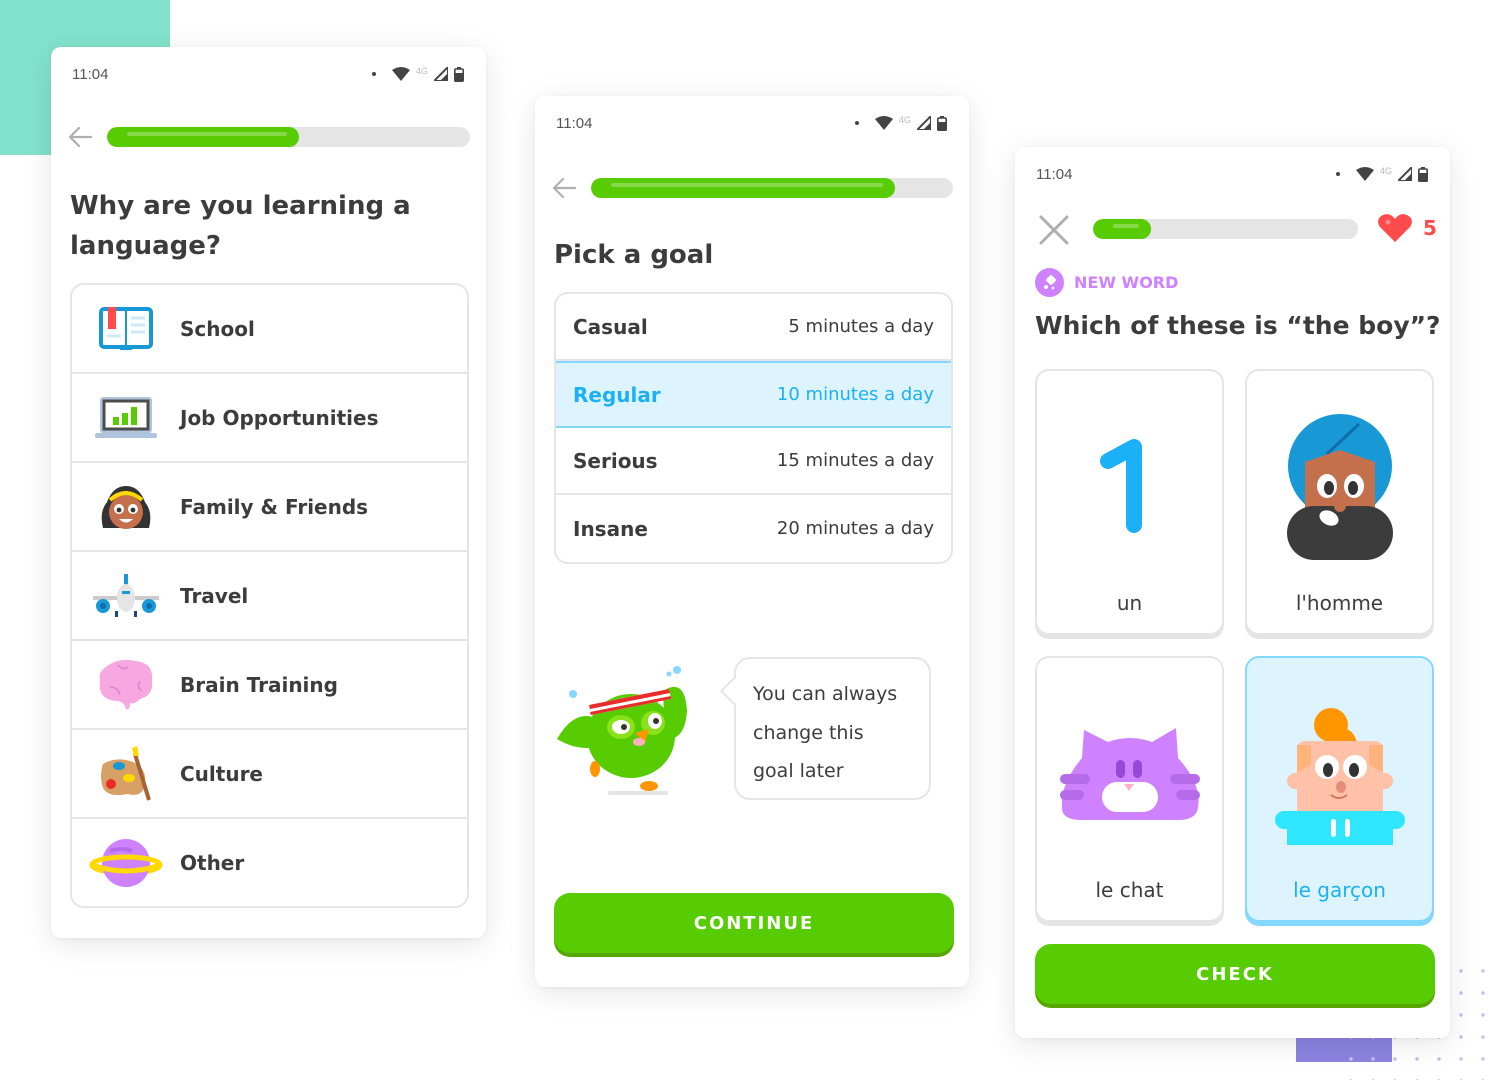 The width and height of the screenshot is (1500, 1080). What do you see at coordinates (753, 394) in the screenshot?
I see `goal-option-regular: Regular 10 minutes a day` at bounding box center [753, 394].